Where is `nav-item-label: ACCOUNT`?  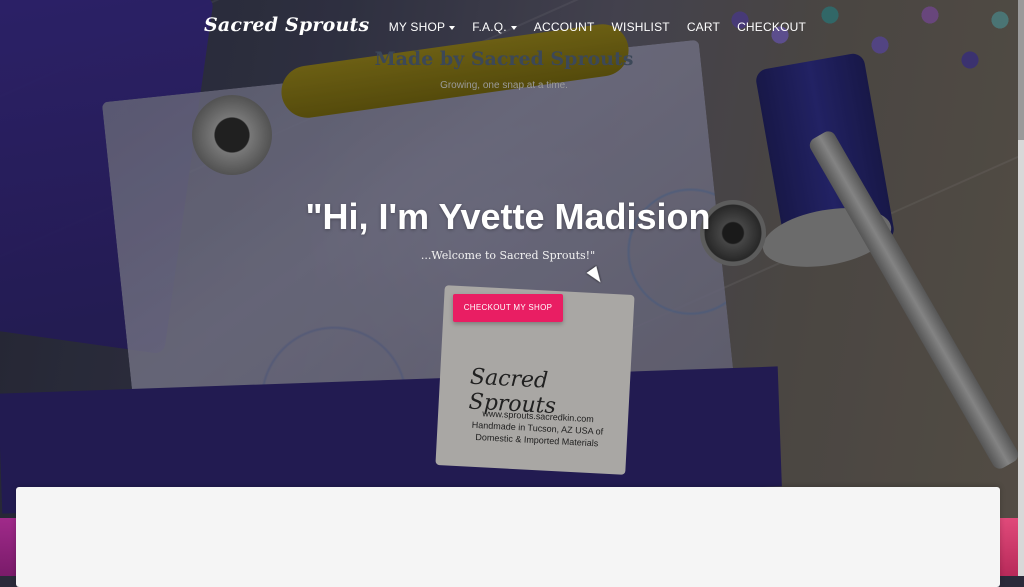 nav-item-label: ACCOUNT is located at coordinates (564, 27).